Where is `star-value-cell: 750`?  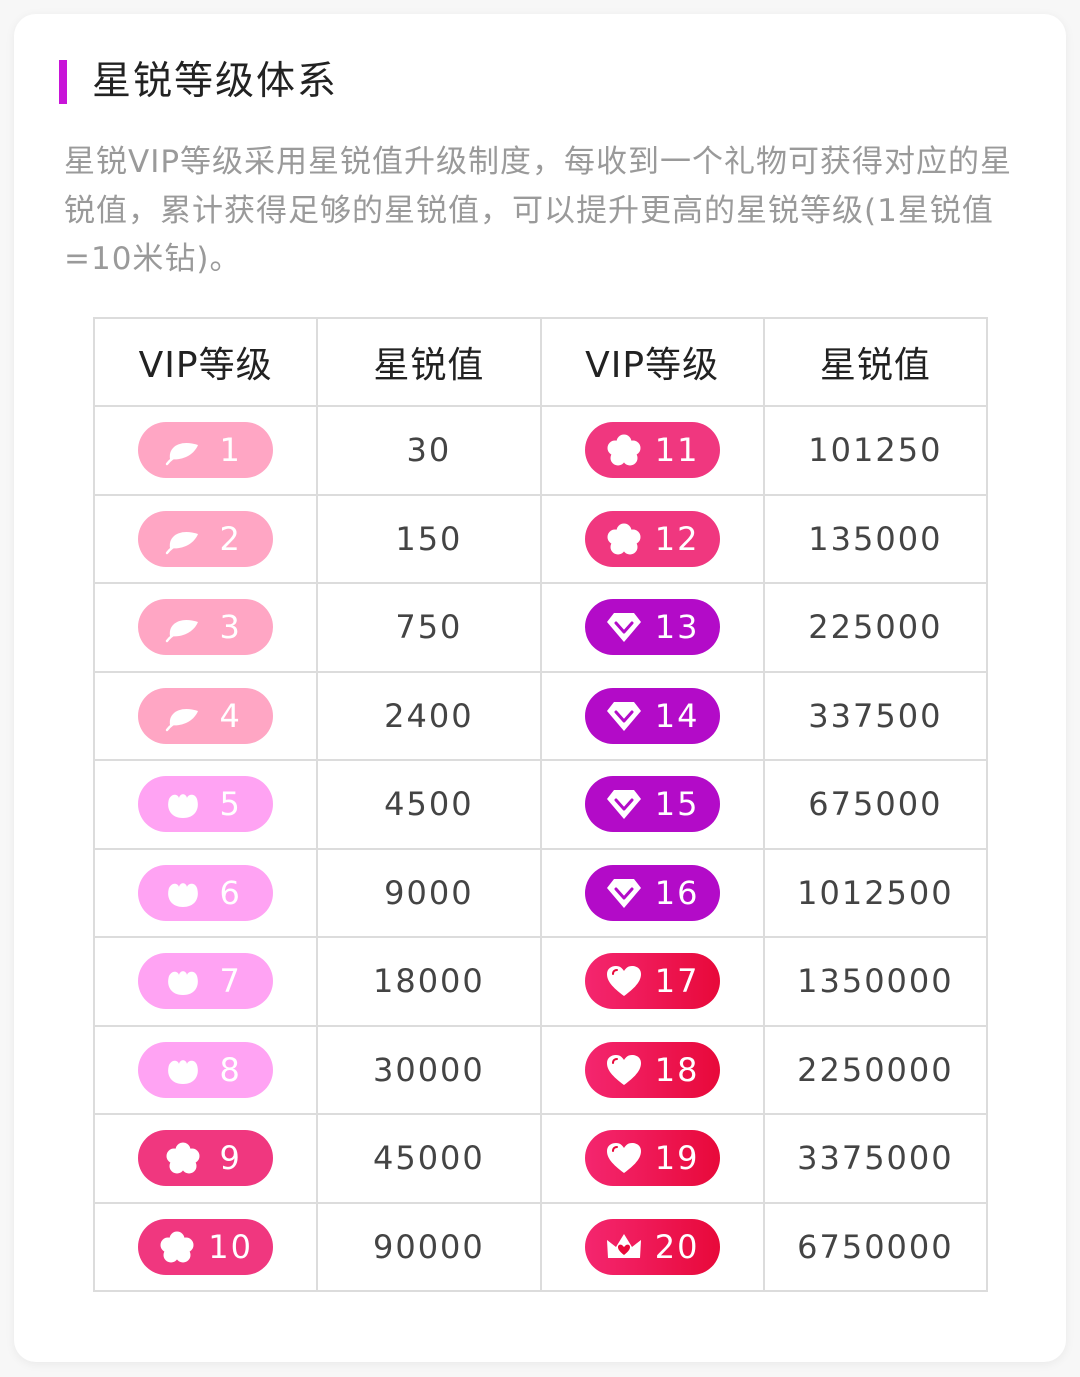
star-value-cell: 750 is located at coordinates (429, 627).